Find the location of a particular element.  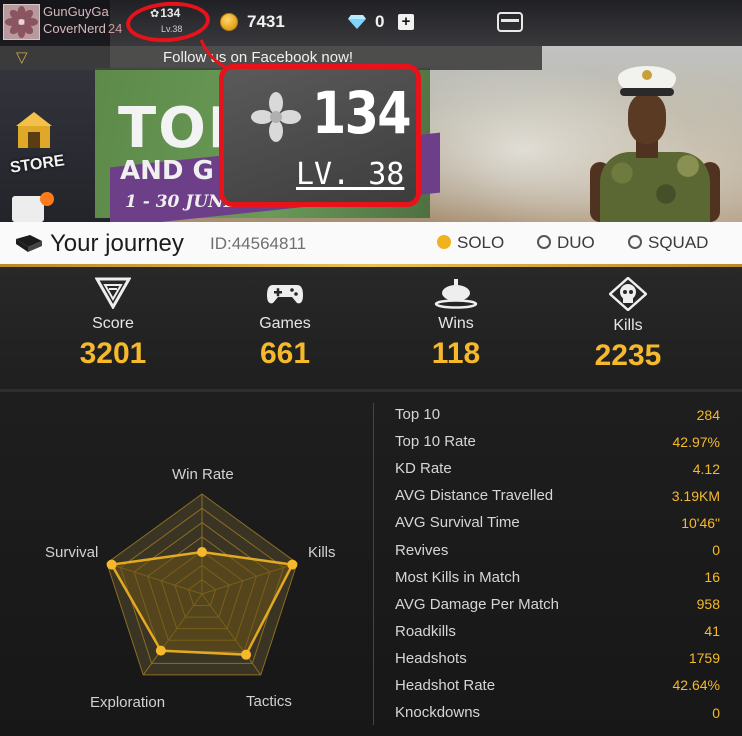

radar-label-survival: Survival is located at coordinates (71, 552).